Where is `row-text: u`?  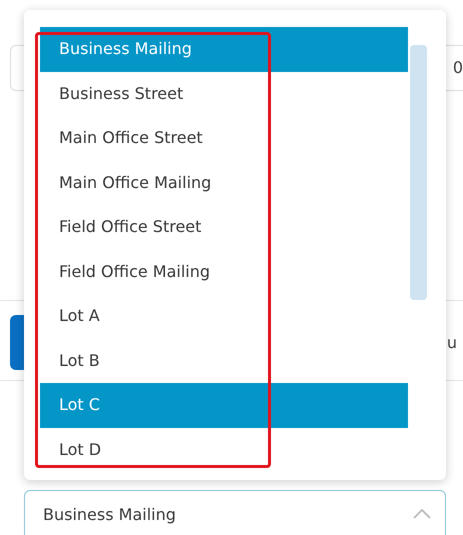
row-text: u is located at coordinates (451, 343).